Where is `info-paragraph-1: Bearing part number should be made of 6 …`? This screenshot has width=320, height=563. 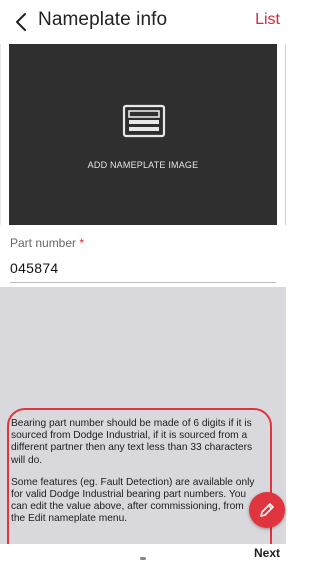 info-paragraph-1: Bearing part number should be made of 6 … is located at coordinates (132, 442).